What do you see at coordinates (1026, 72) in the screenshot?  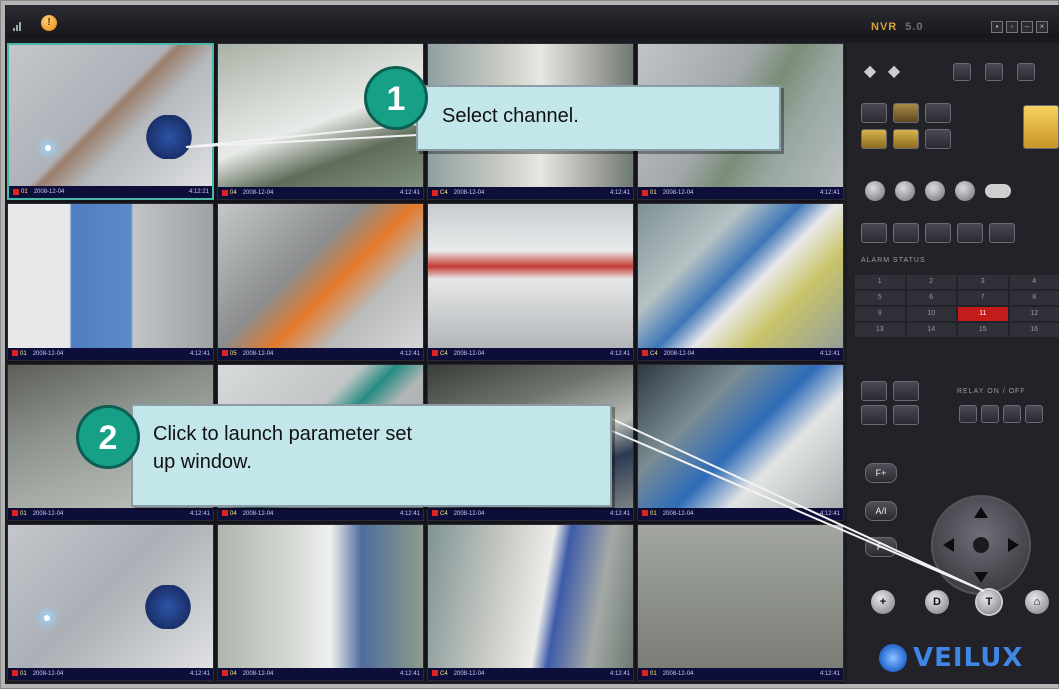 I see `layout-9-button` at bounding box center [1026, 72].